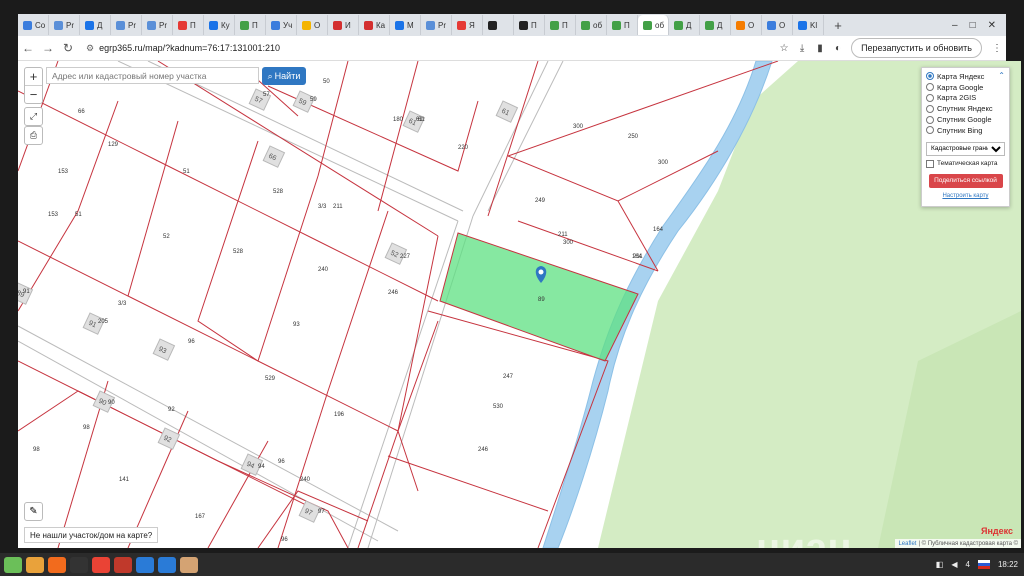 The image size is (1024, 576). Describe the element at coordinates (123, 564) in the screenshot. I see `shop-icon` at that location.